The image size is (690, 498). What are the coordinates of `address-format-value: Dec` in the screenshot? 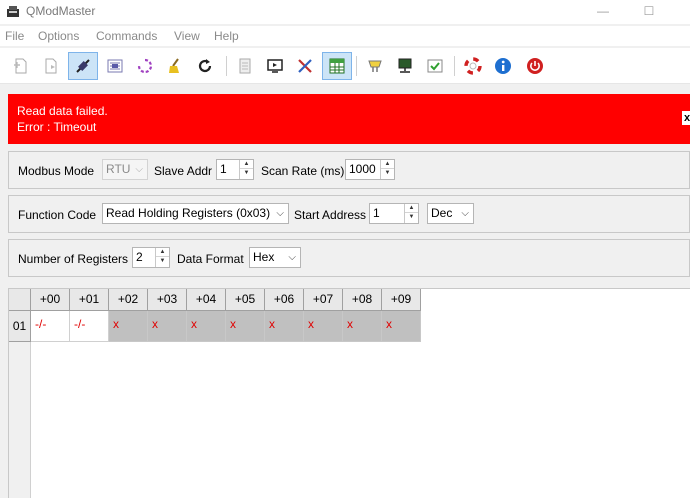 It's located at (442, 213).